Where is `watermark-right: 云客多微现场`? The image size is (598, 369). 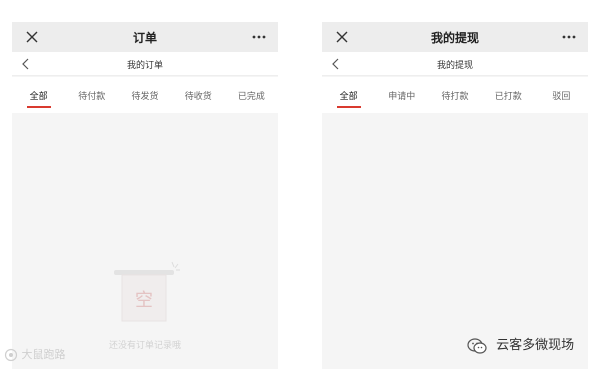
watermark-right: 云客多微现场 is located at coordinates (520, 344).